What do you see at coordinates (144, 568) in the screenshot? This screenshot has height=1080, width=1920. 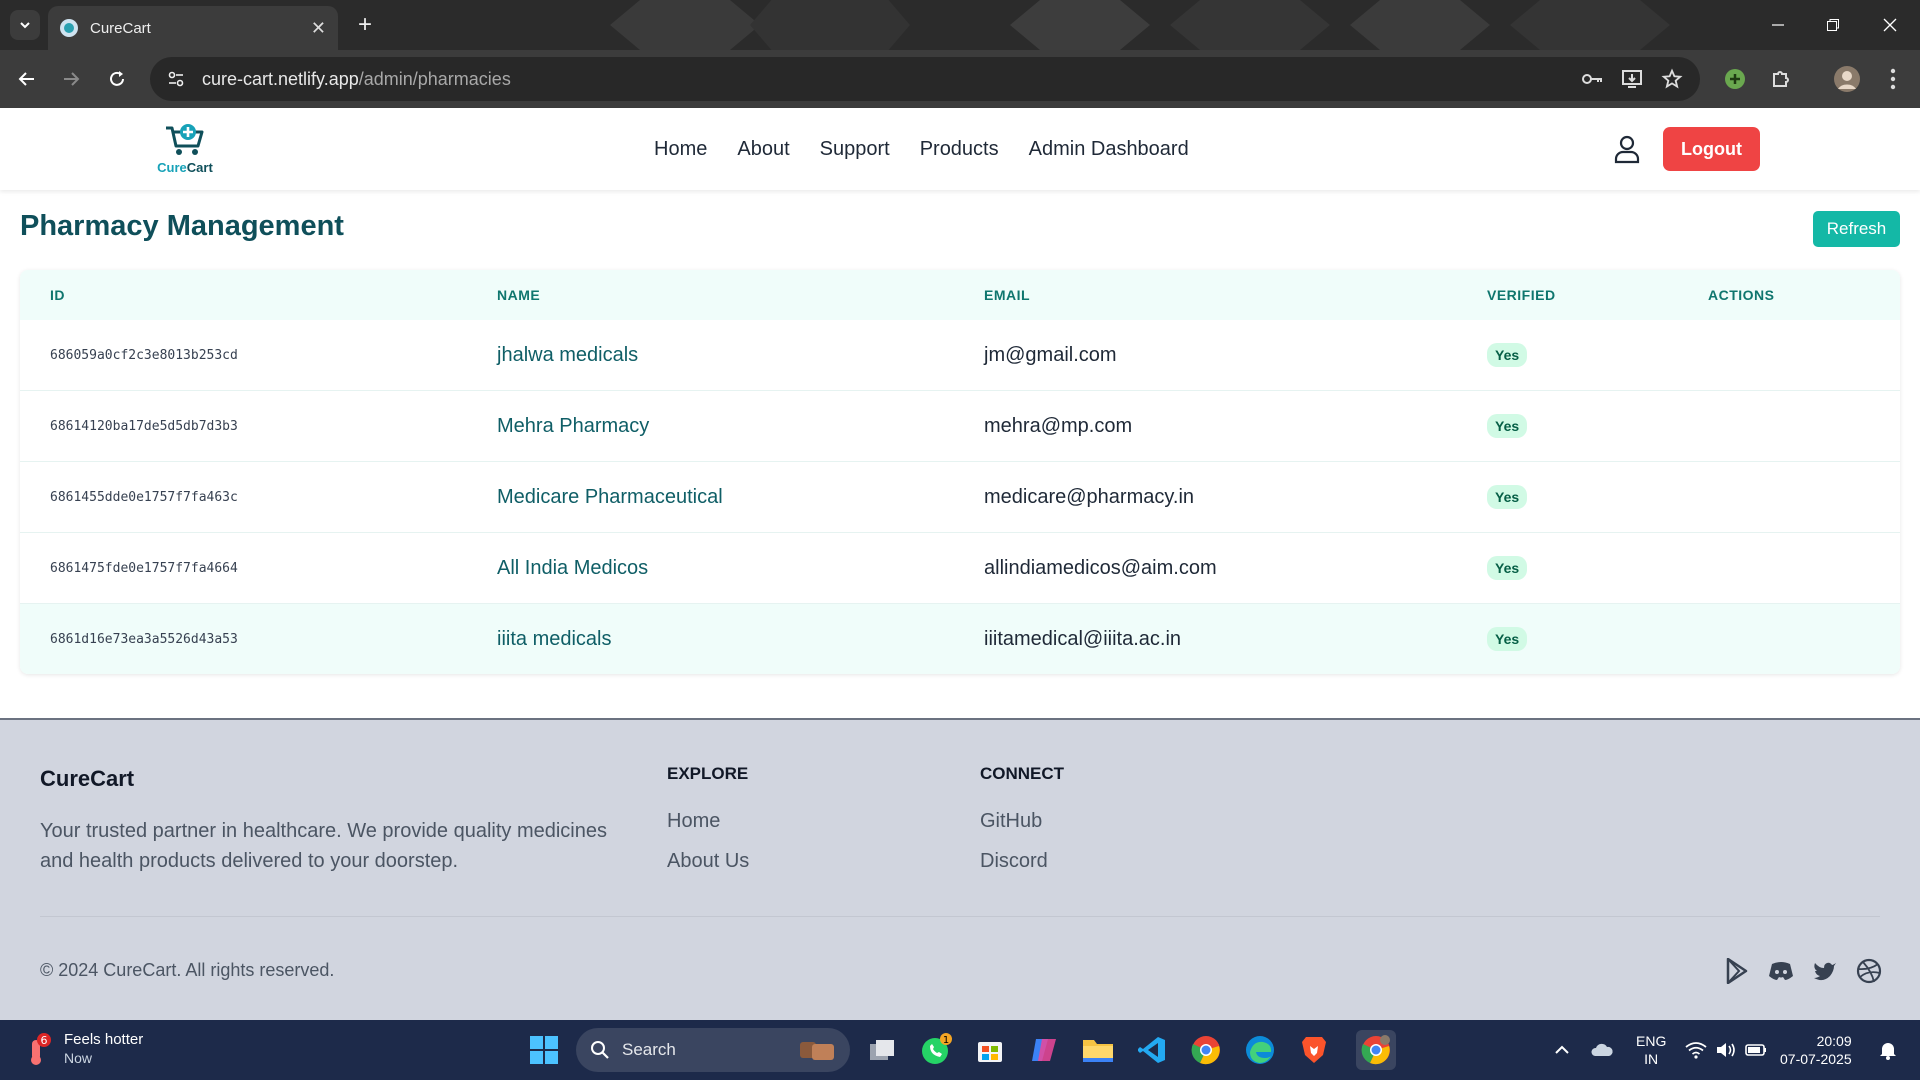 I see `row-id: 6861475fde0e1757f7fa4664` at bounding box center [144, 568].